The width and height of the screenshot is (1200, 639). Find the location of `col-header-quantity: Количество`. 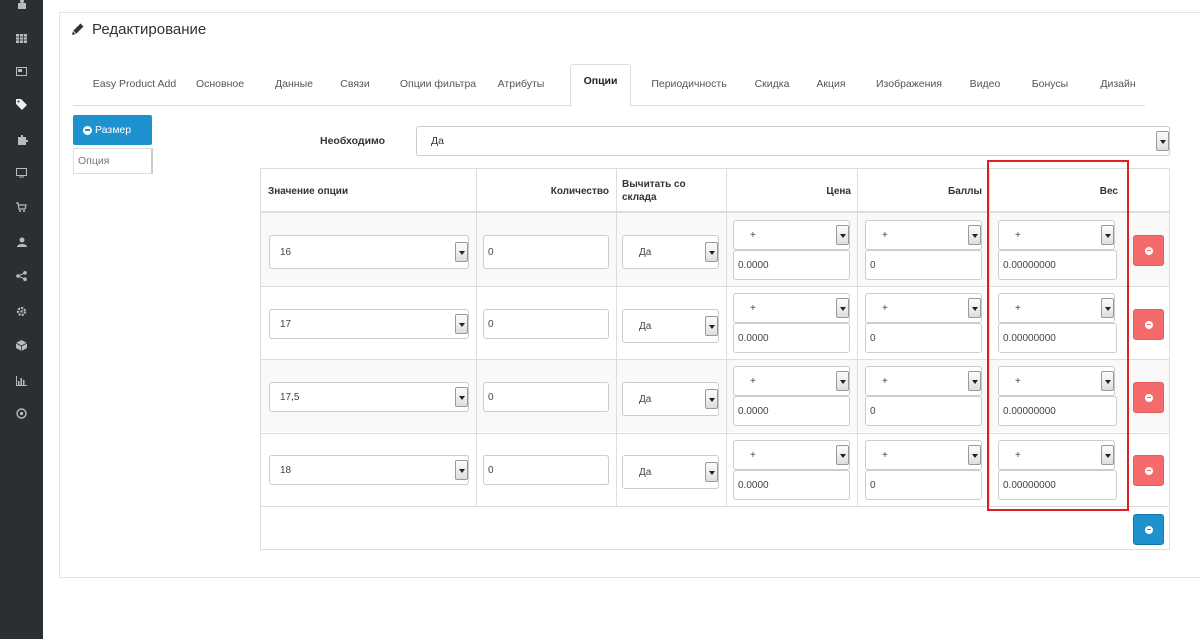

col-header-quantity: Количество is located at coordinates (579, 191).